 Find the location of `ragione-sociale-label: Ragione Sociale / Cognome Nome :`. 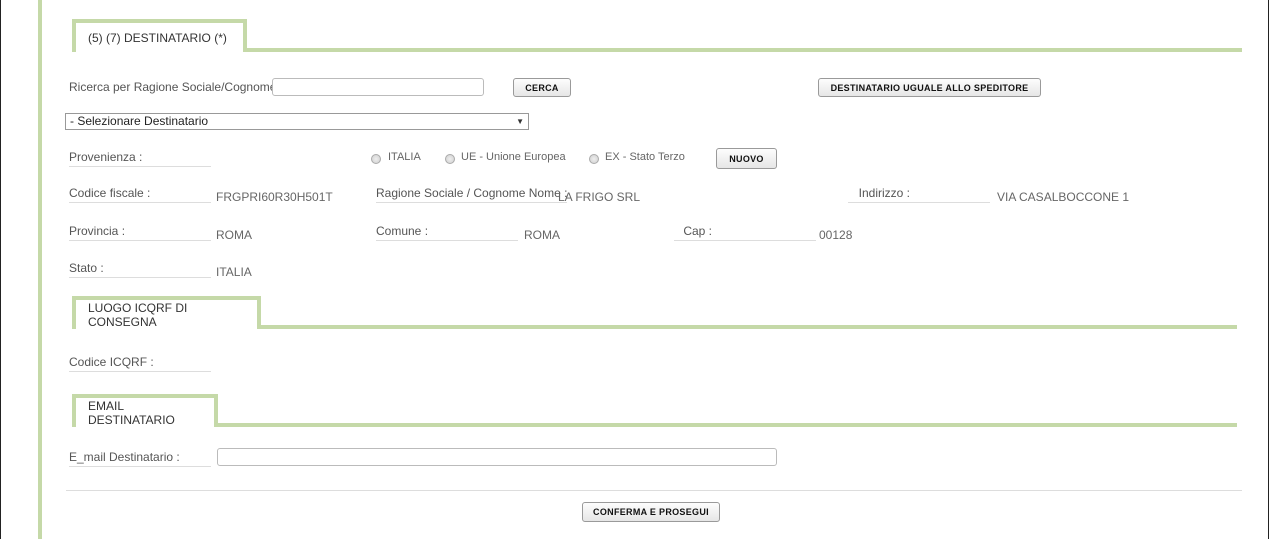

ragione-sociale-label: Ragione Sociale / Cognome Nome : is located at coordinates (472, 194).